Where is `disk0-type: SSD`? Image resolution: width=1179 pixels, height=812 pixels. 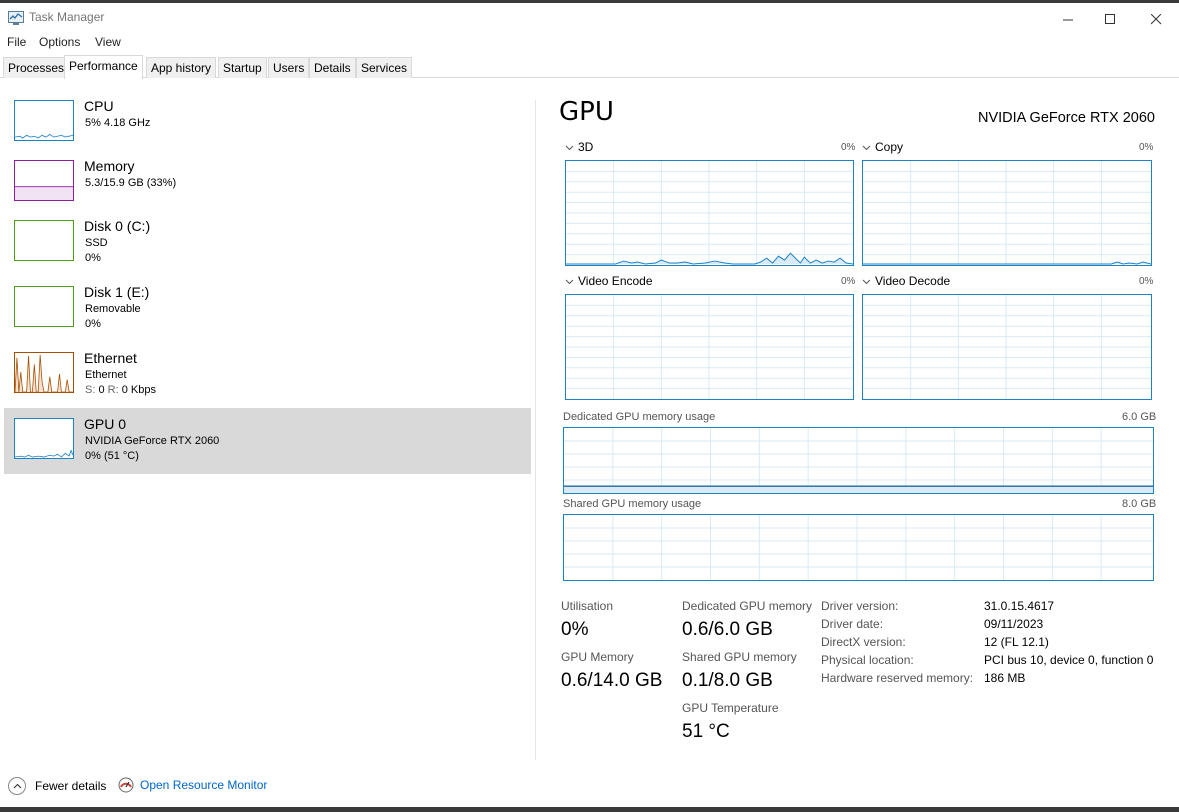 disk0-type: SSD is located at coordinates (96, 243).